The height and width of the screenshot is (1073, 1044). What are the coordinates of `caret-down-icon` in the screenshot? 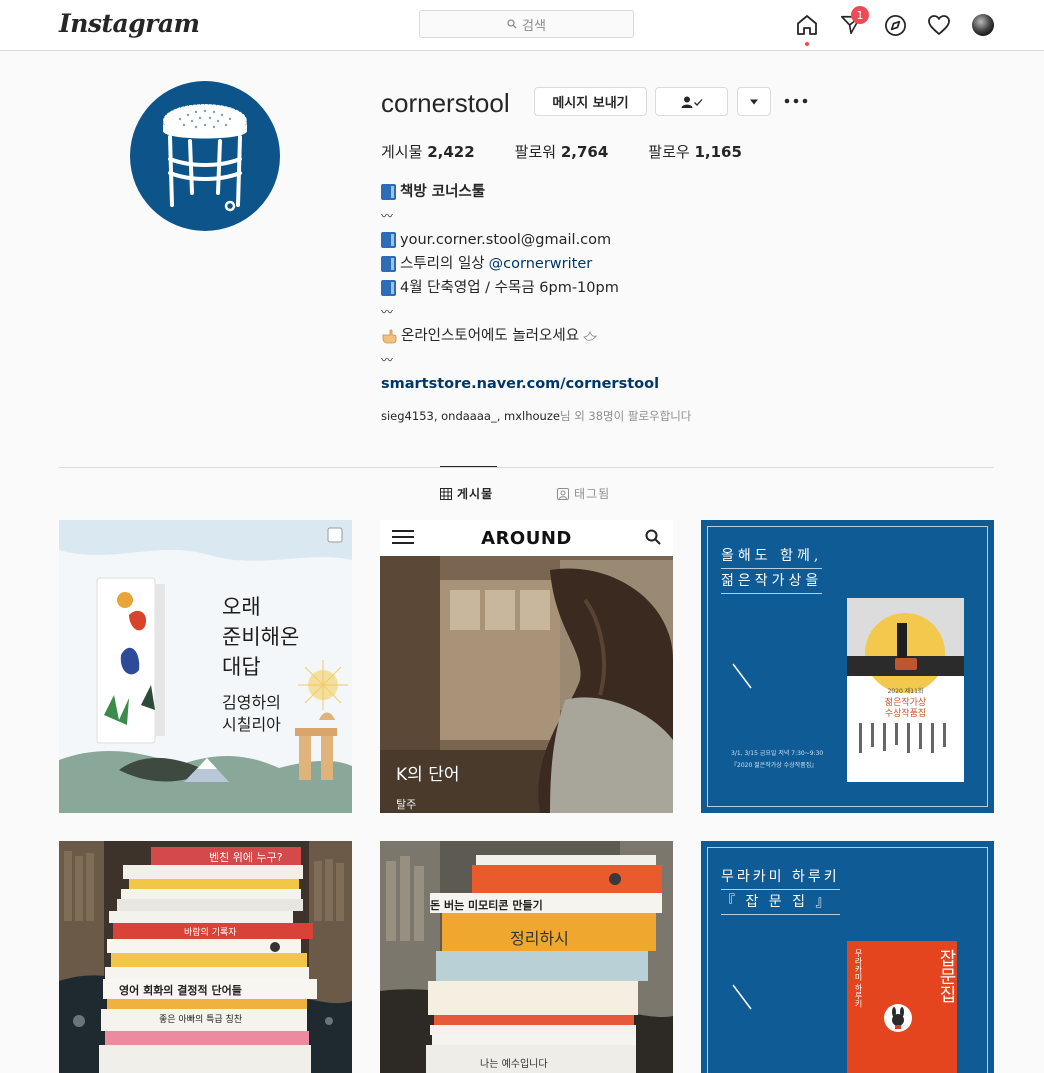 It's located at (754, 101).